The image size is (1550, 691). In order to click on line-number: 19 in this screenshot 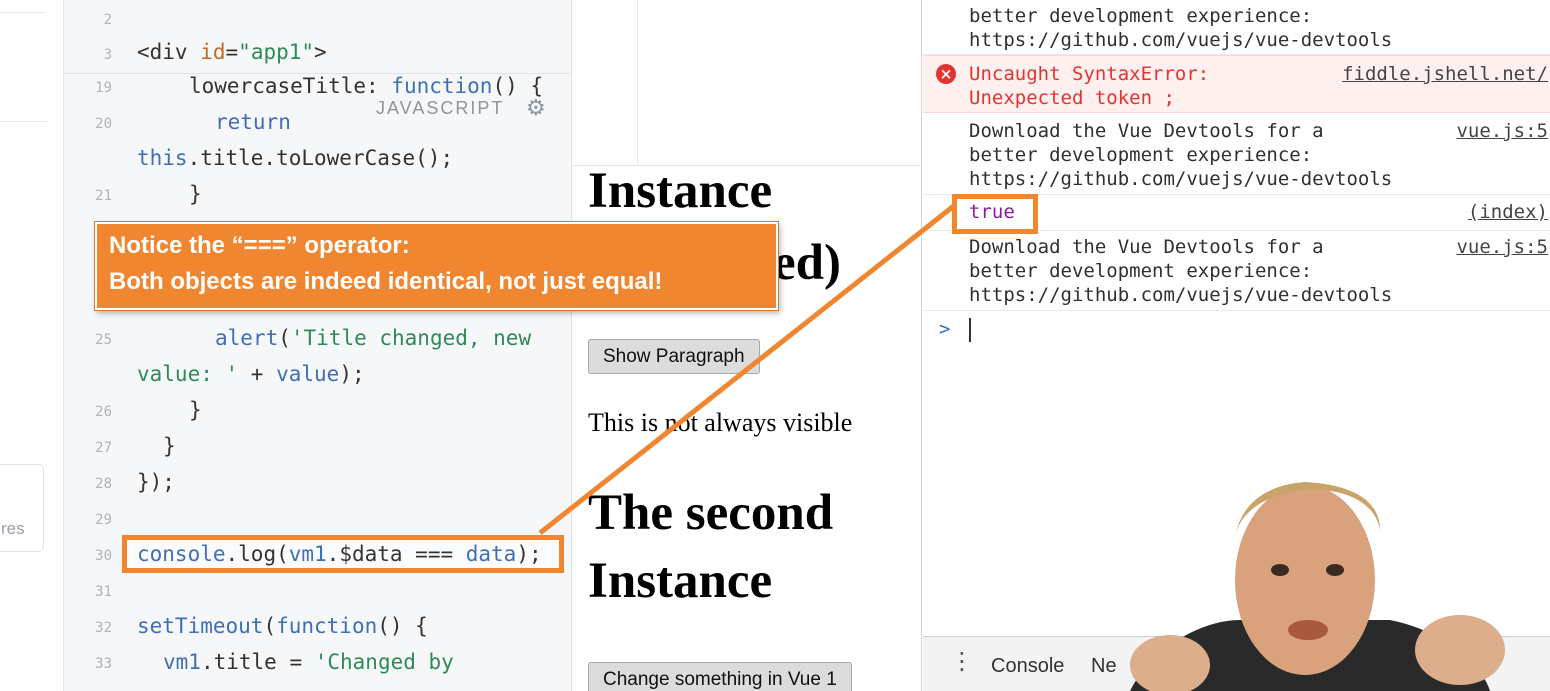, I will do `click(103, 88)`.